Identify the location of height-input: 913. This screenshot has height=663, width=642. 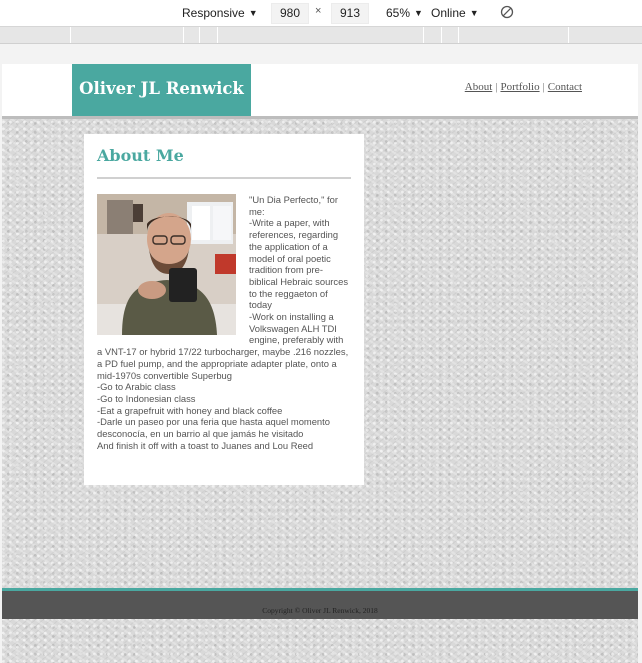
(350, 13).